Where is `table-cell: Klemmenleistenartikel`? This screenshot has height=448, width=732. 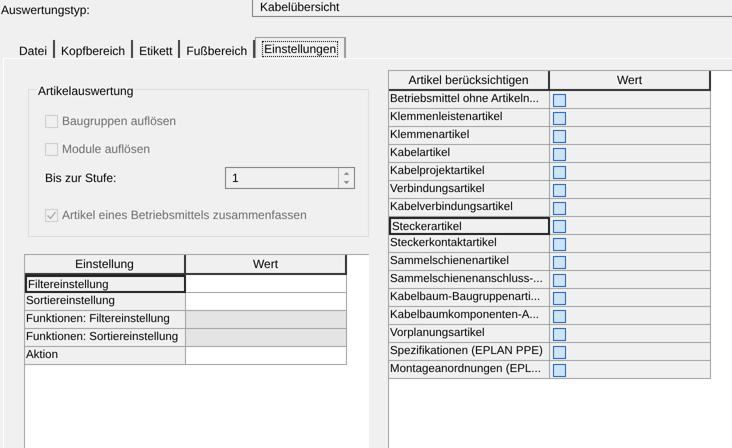
table-cell: Klemmenleistenartikel is located at coordinates (469, 118).